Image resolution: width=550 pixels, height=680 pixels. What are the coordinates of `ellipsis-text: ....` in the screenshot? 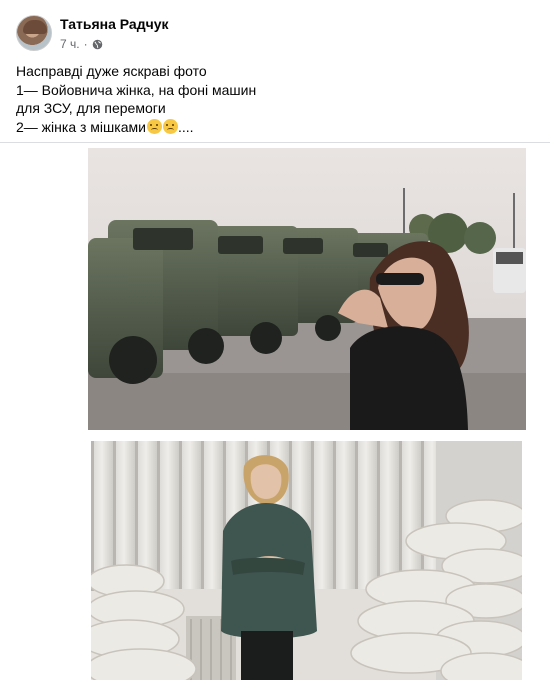 It's located at (185, 126).